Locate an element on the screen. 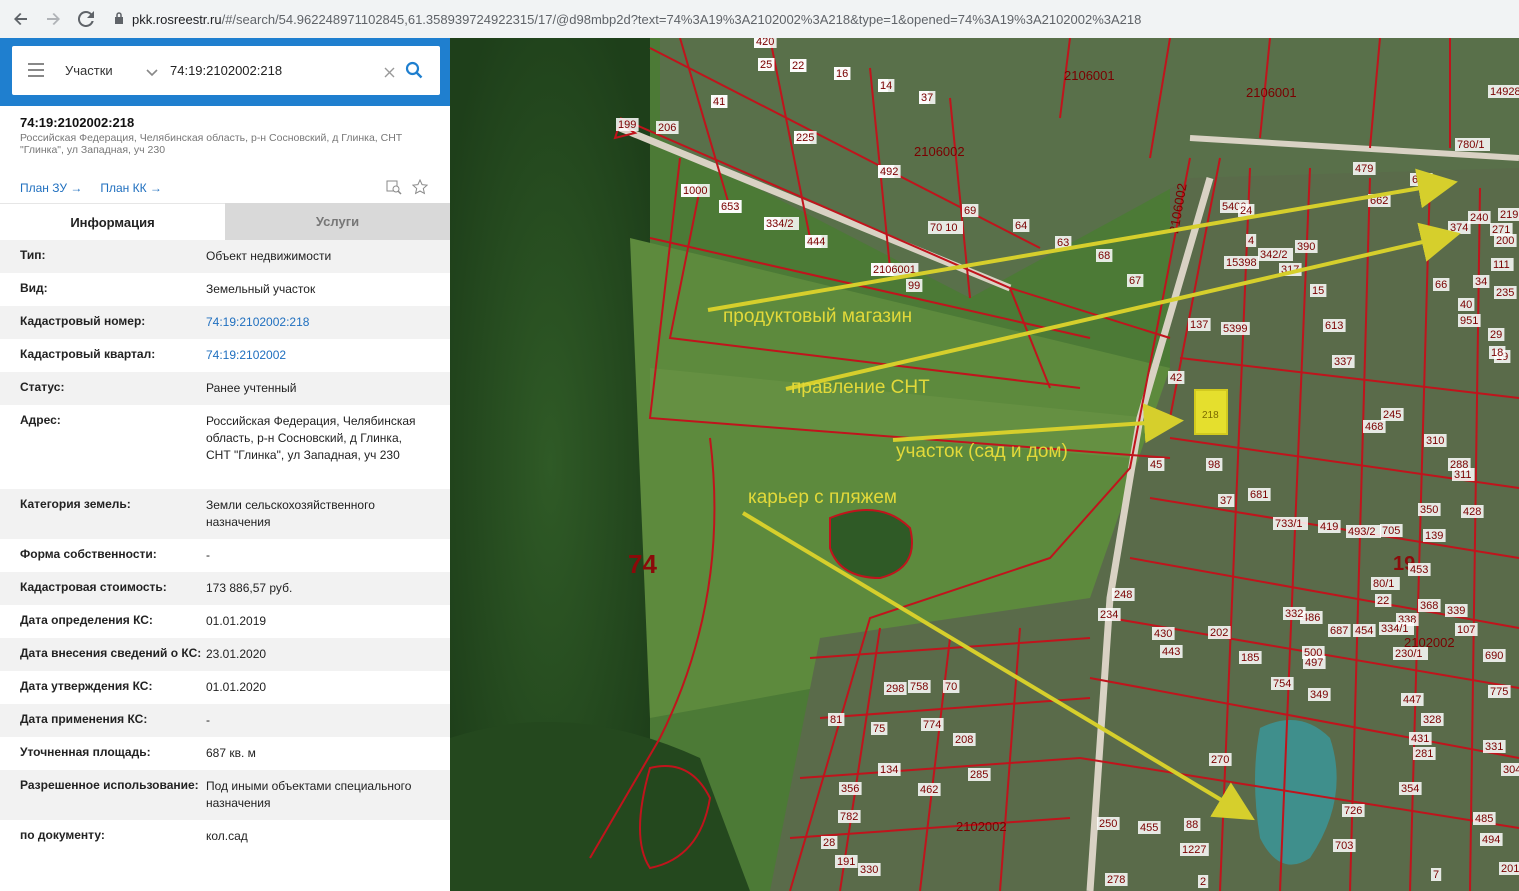  quarter-label: 2106002 is located at coordinates (939, 151).